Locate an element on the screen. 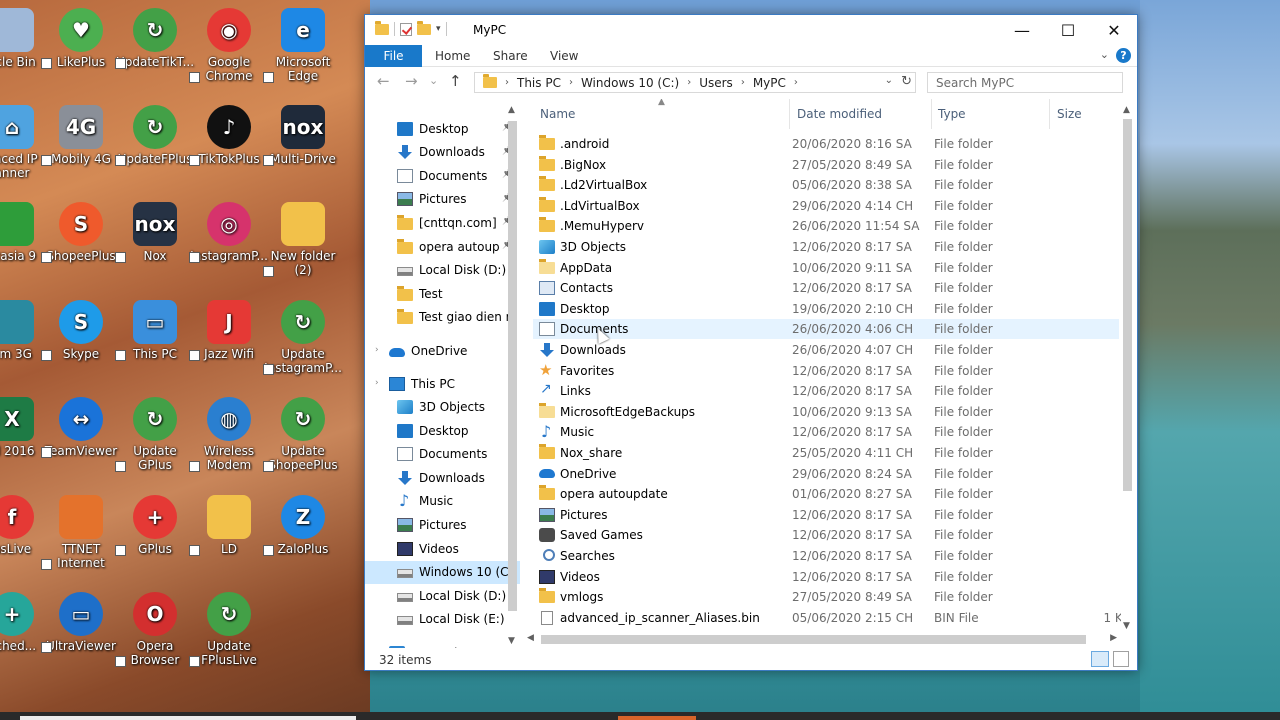 The image size is (1280, 720). scroll-right-icon: ▶ is located at coordinates (1113, 638).